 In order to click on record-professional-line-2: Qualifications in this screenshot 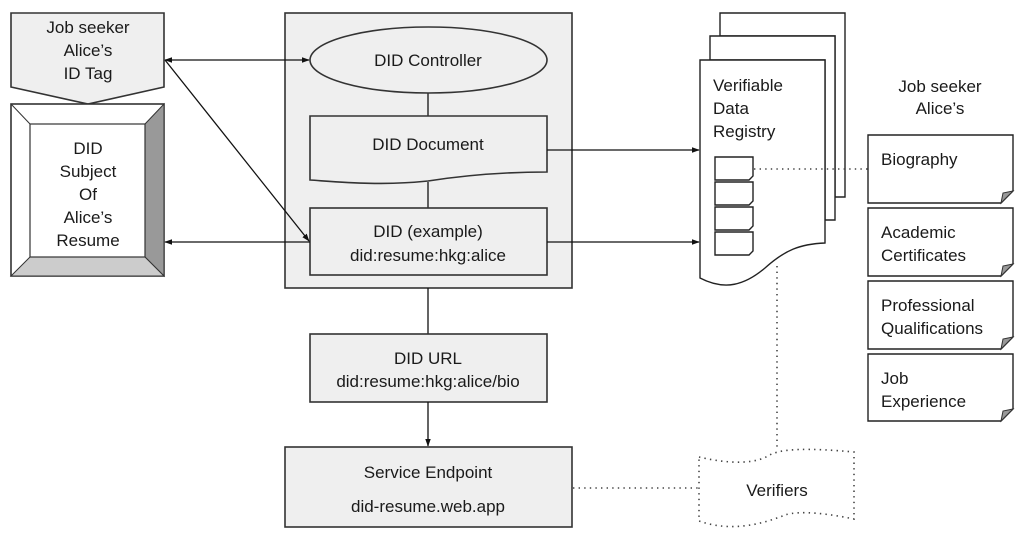, I will do `click(932, 328)`.